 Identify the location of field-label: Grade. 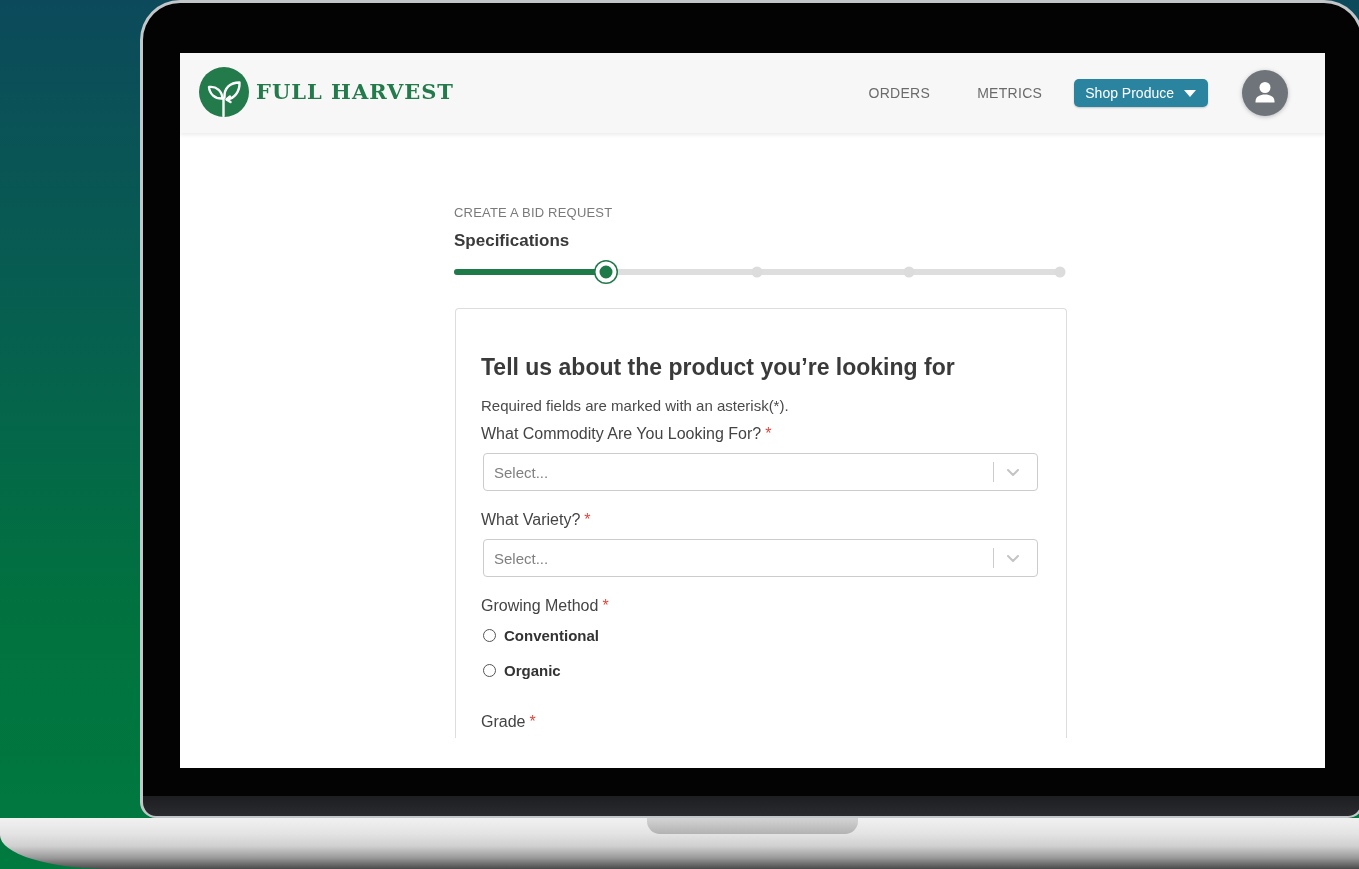
(503, 722).